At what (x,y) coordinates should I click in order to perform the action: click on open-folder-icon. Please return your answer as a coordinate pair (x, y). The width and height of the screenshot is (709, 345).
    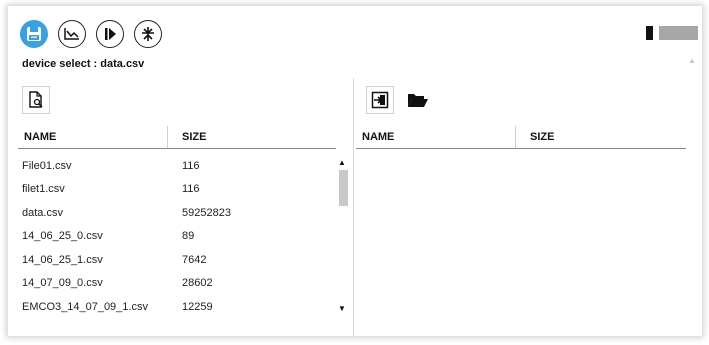
    Looking at the image, I should click on (418, 100).